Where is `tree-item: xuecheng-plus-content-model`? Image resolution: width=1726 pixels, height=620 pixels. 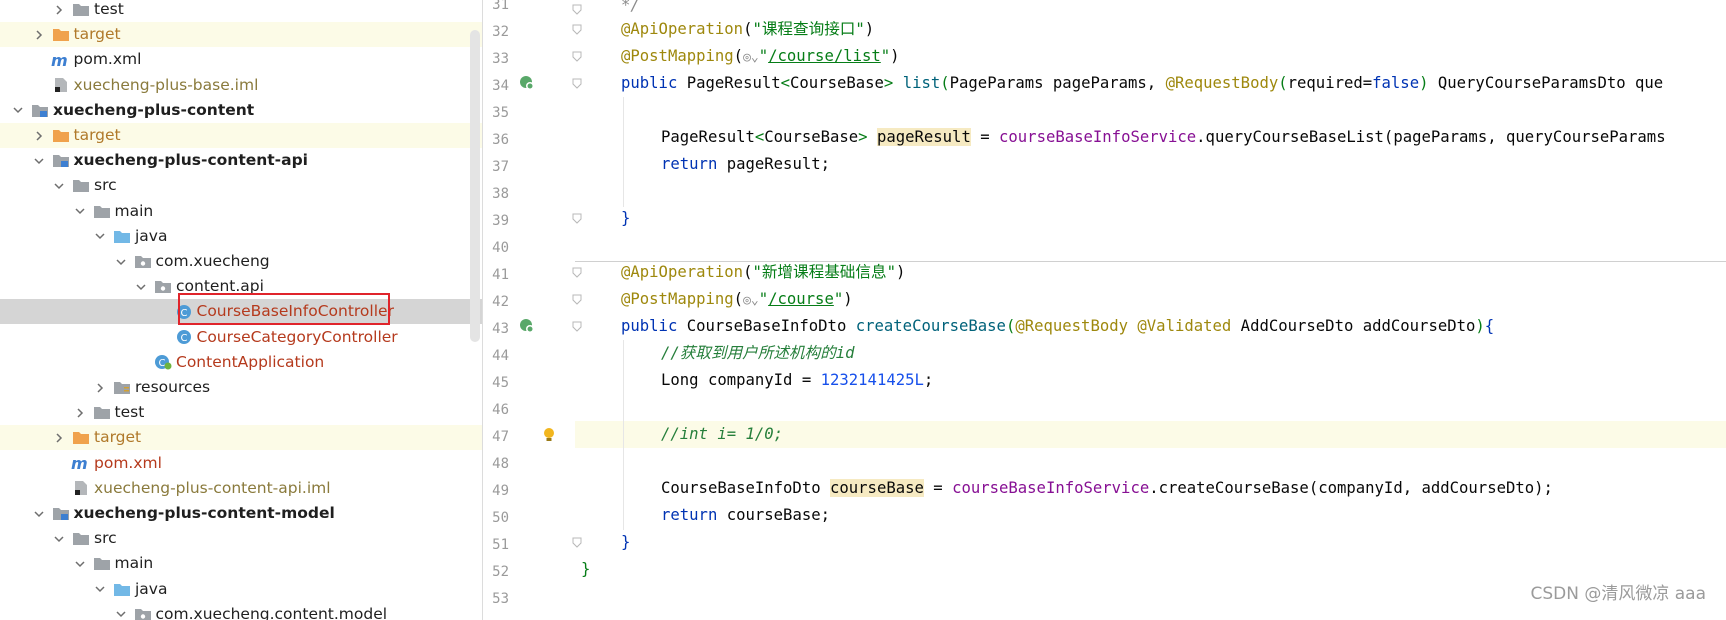 tree-item: xuecheng-plus-content-model is located at coordinates (241, 513).